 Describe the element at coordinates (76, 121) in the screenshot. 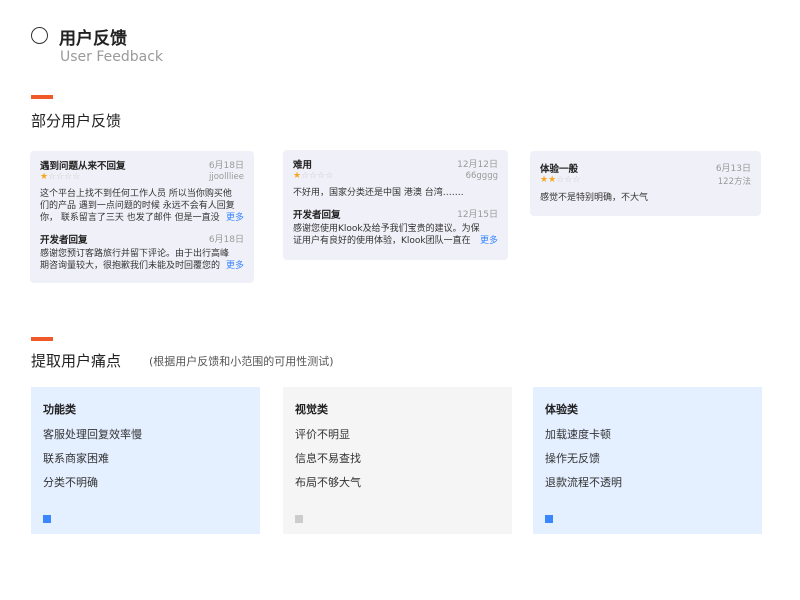

I see `section-title-reviews: 部分用户反馈` at that location.